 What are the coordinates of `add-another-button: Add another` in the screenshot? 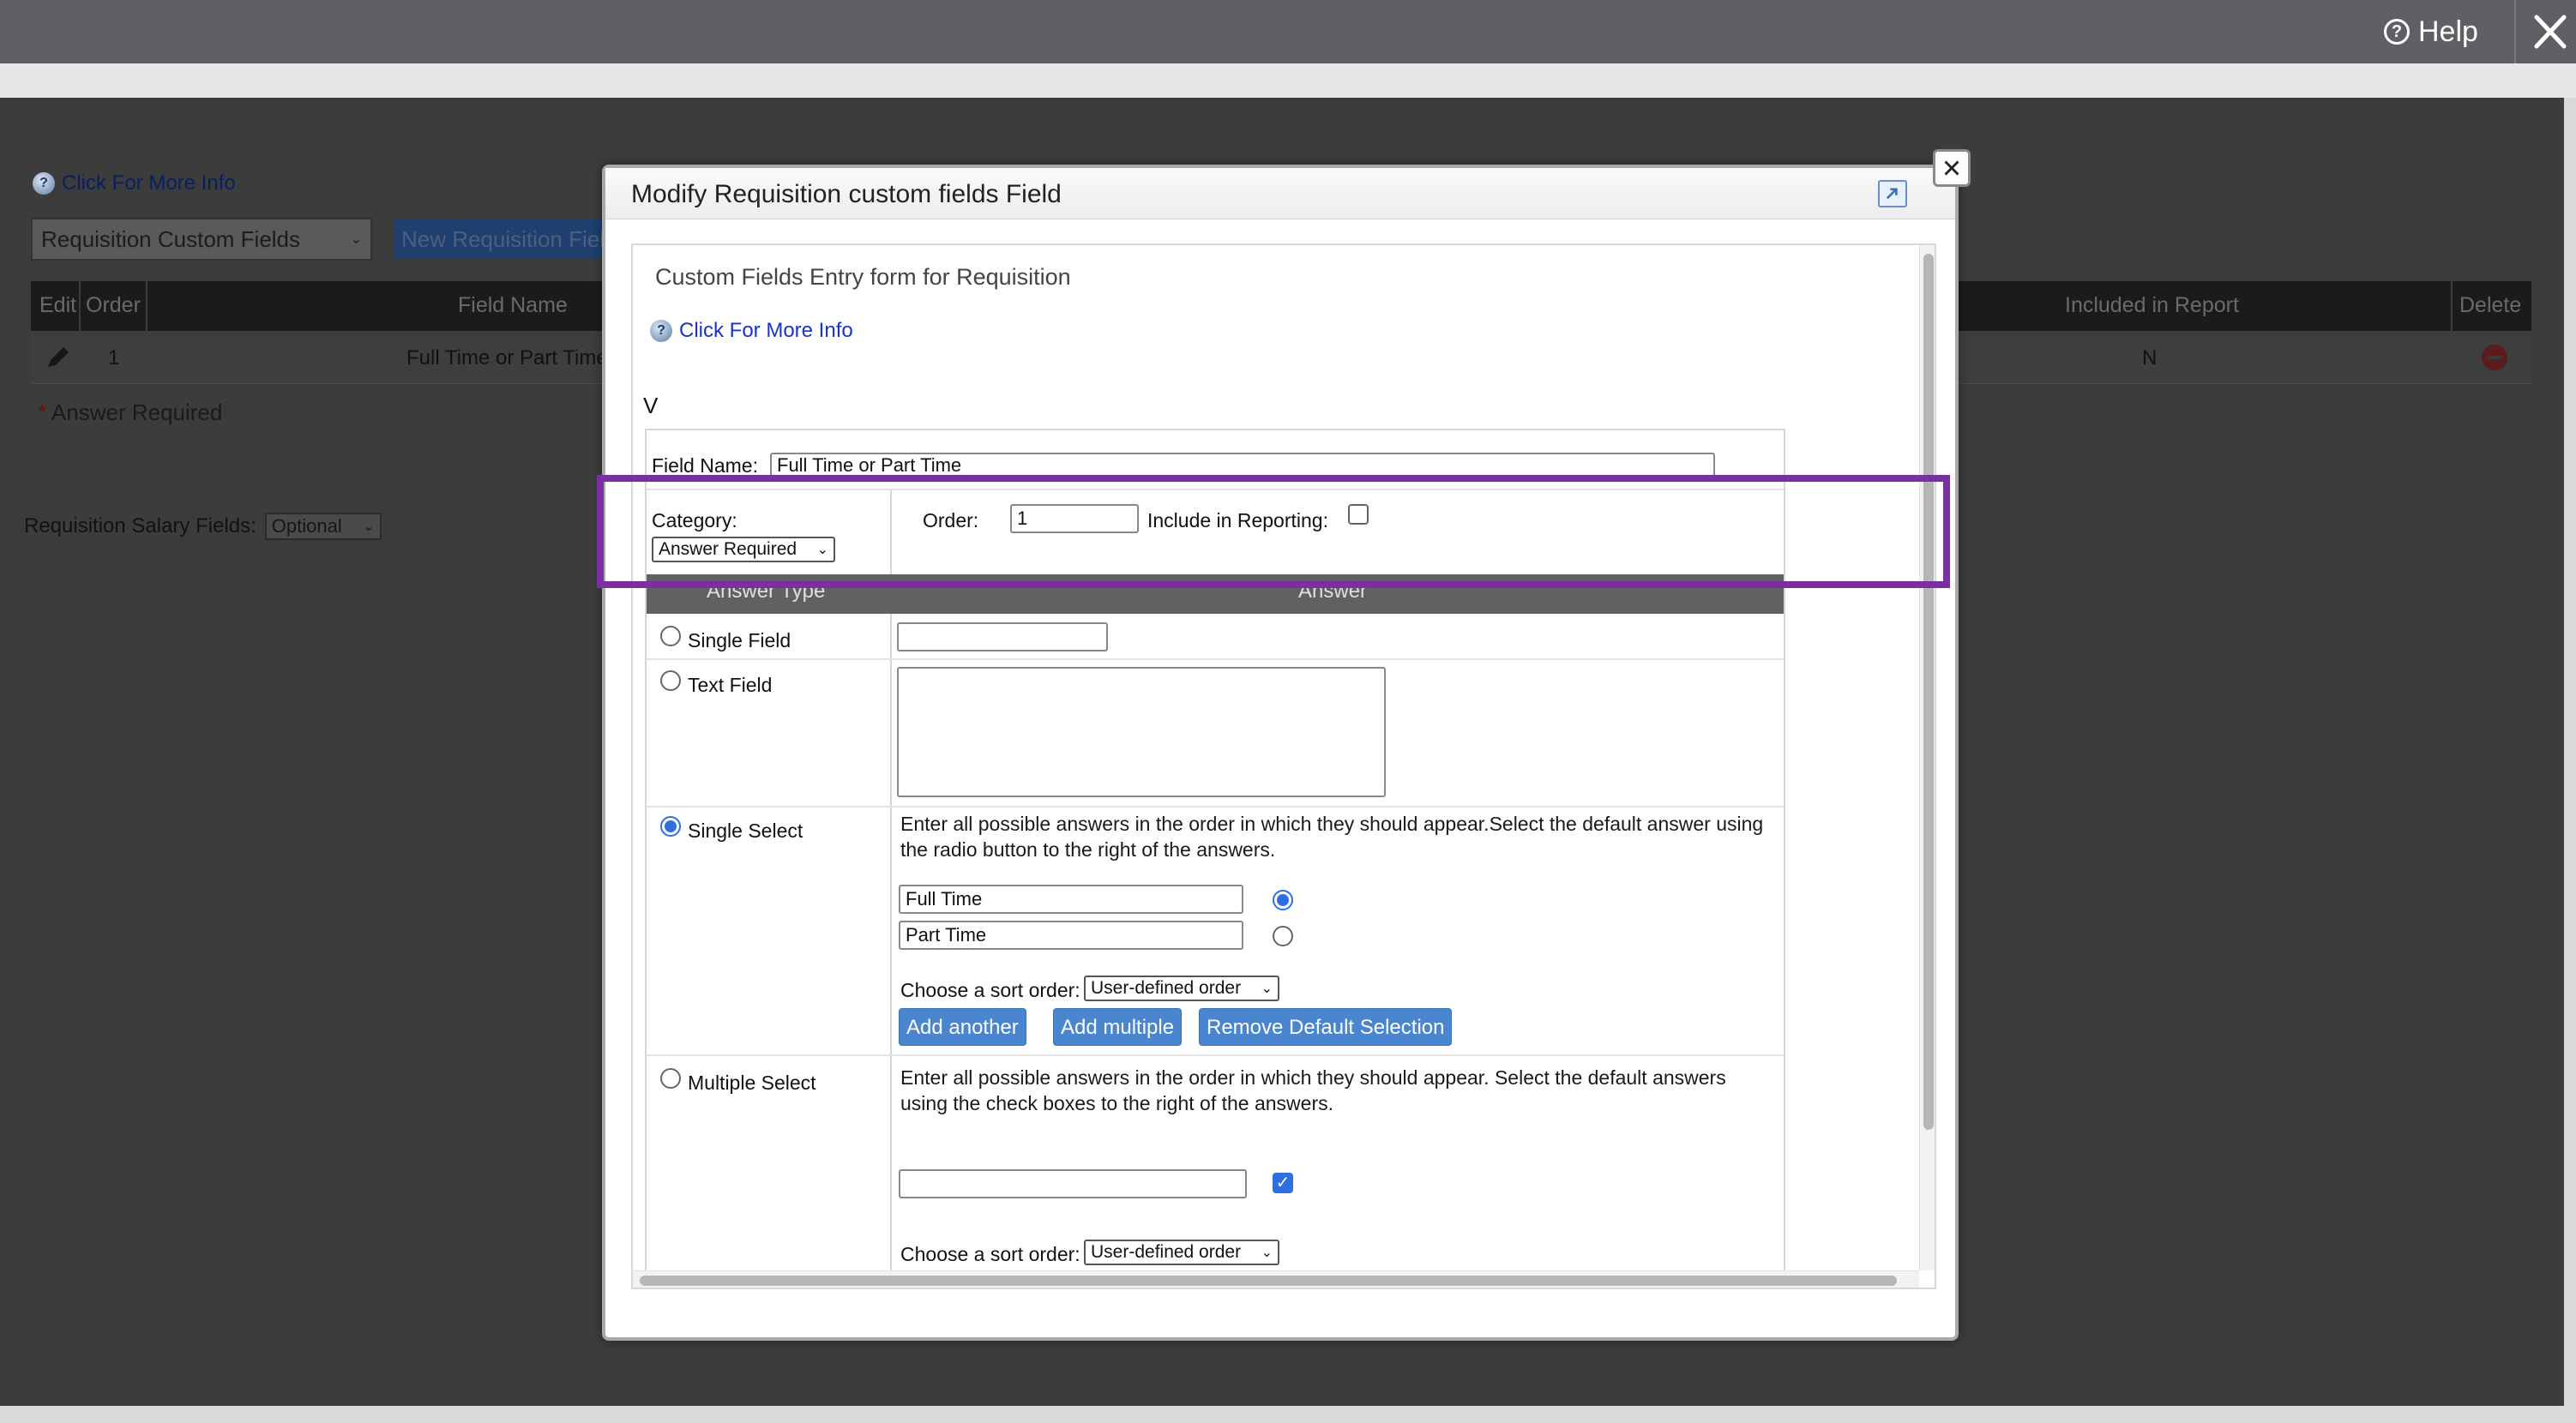 It's located at (962, 1027).